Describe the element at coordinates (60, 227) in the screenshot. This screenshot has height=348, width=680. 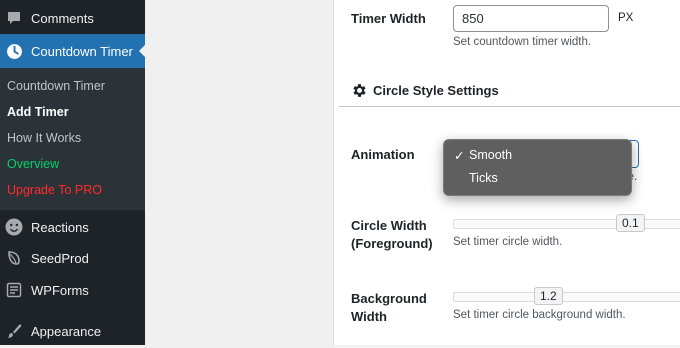
I see `menu-item-label: Reactions` at that location.